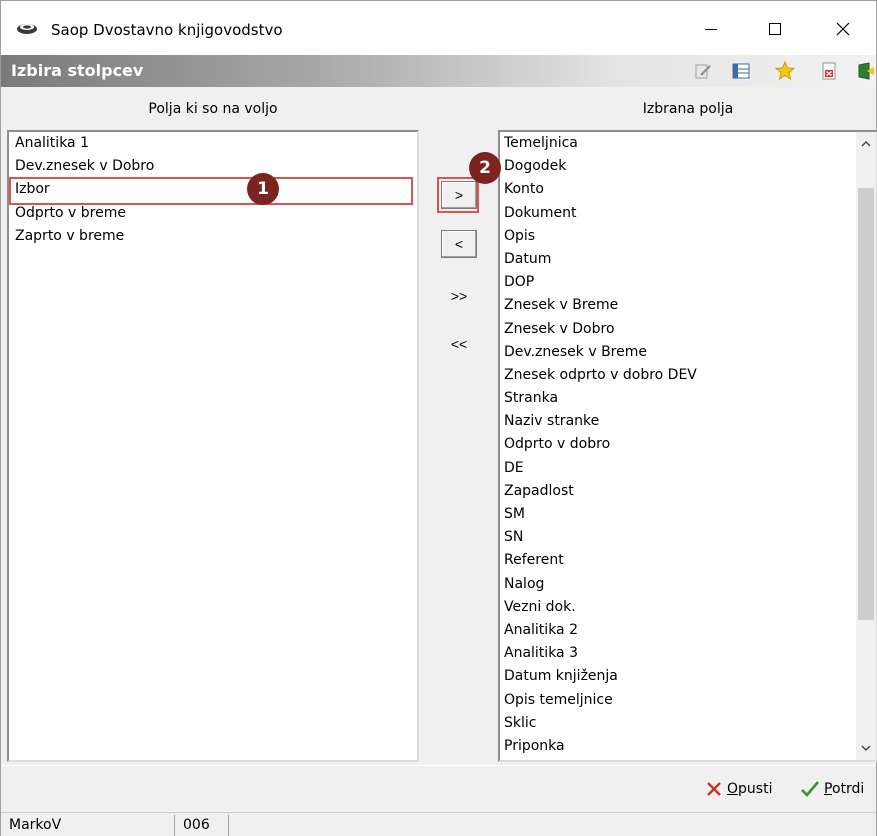 The image size is (877, 836). I want to click on edit-icon, so click(703, 71).